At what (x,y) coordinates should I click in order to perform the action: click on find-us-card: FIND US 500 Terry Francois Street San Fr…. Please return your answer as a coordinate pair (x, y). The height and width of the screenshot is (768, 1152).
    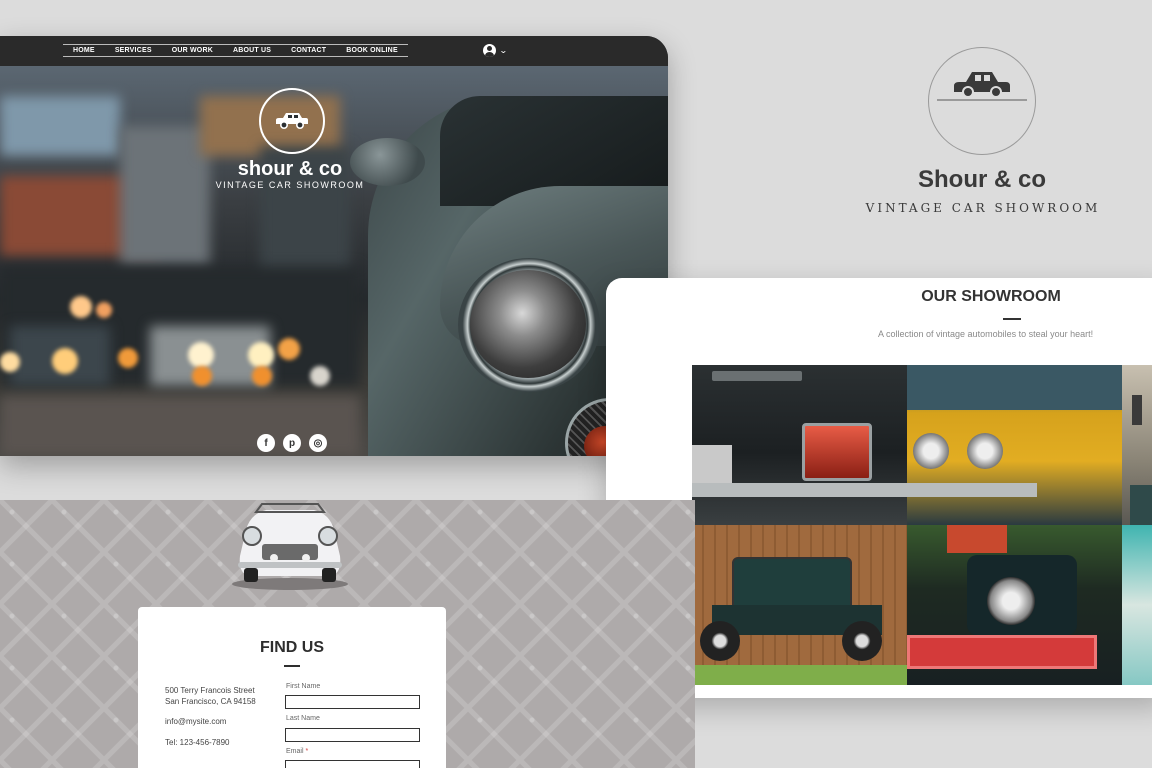
    Looking at the image, I should click on (292, 687).